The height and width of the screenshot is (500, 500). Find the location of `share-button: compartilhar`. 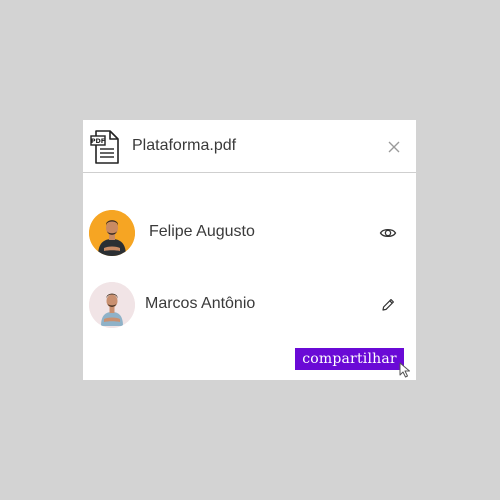

share-button: compartilhar is located at coordinates (349, 359).